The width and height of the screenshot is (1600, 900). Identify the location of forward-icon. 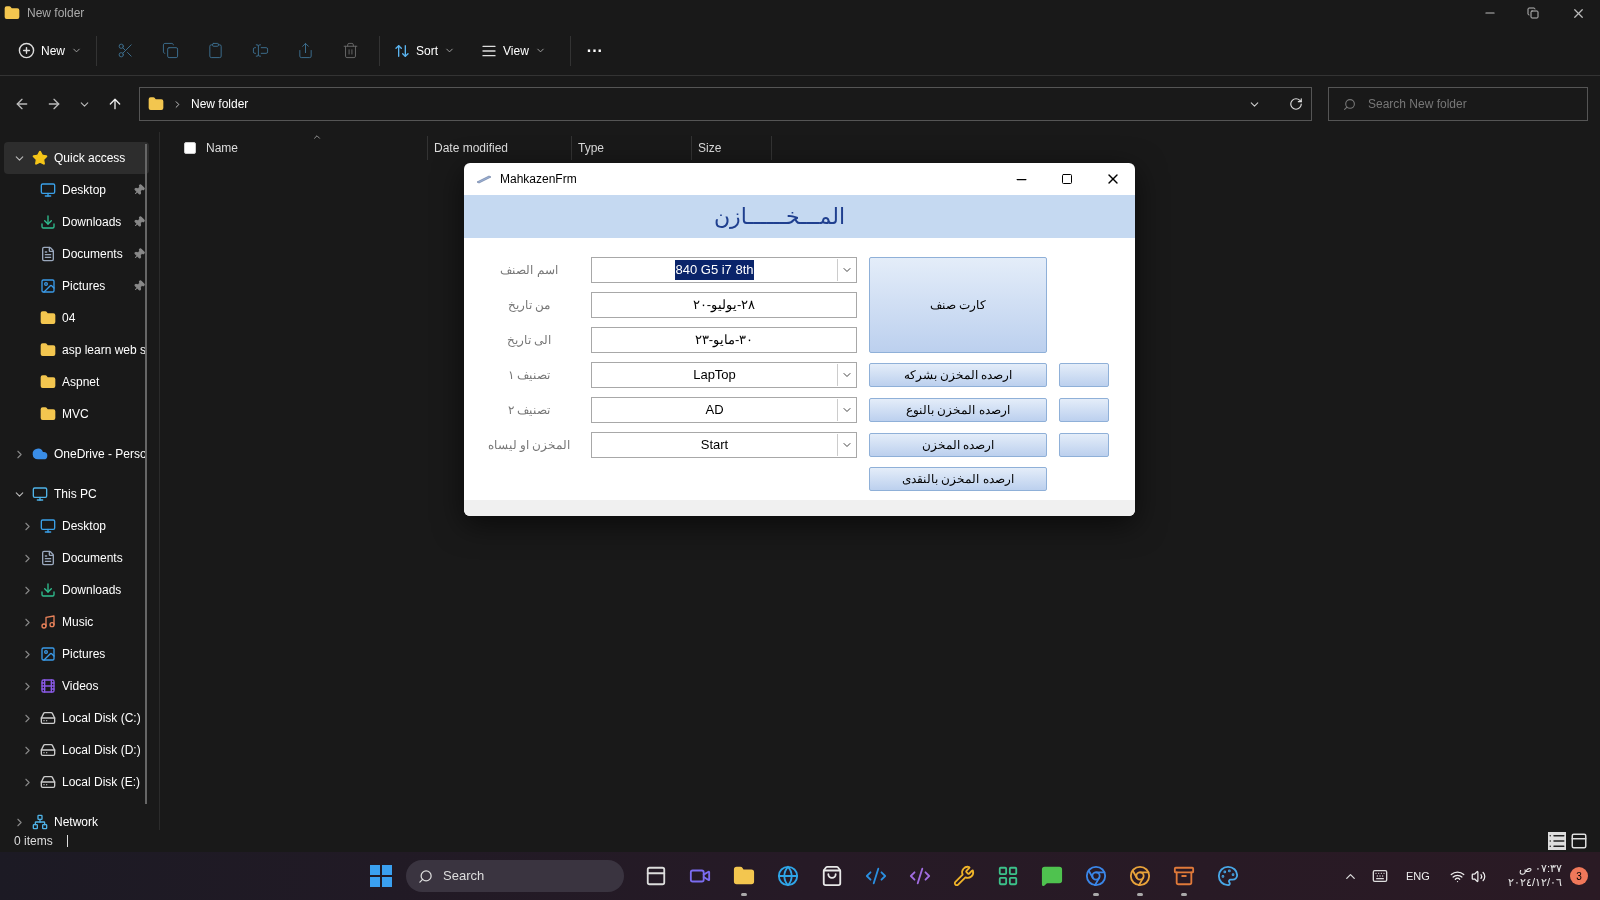
(54, 104).